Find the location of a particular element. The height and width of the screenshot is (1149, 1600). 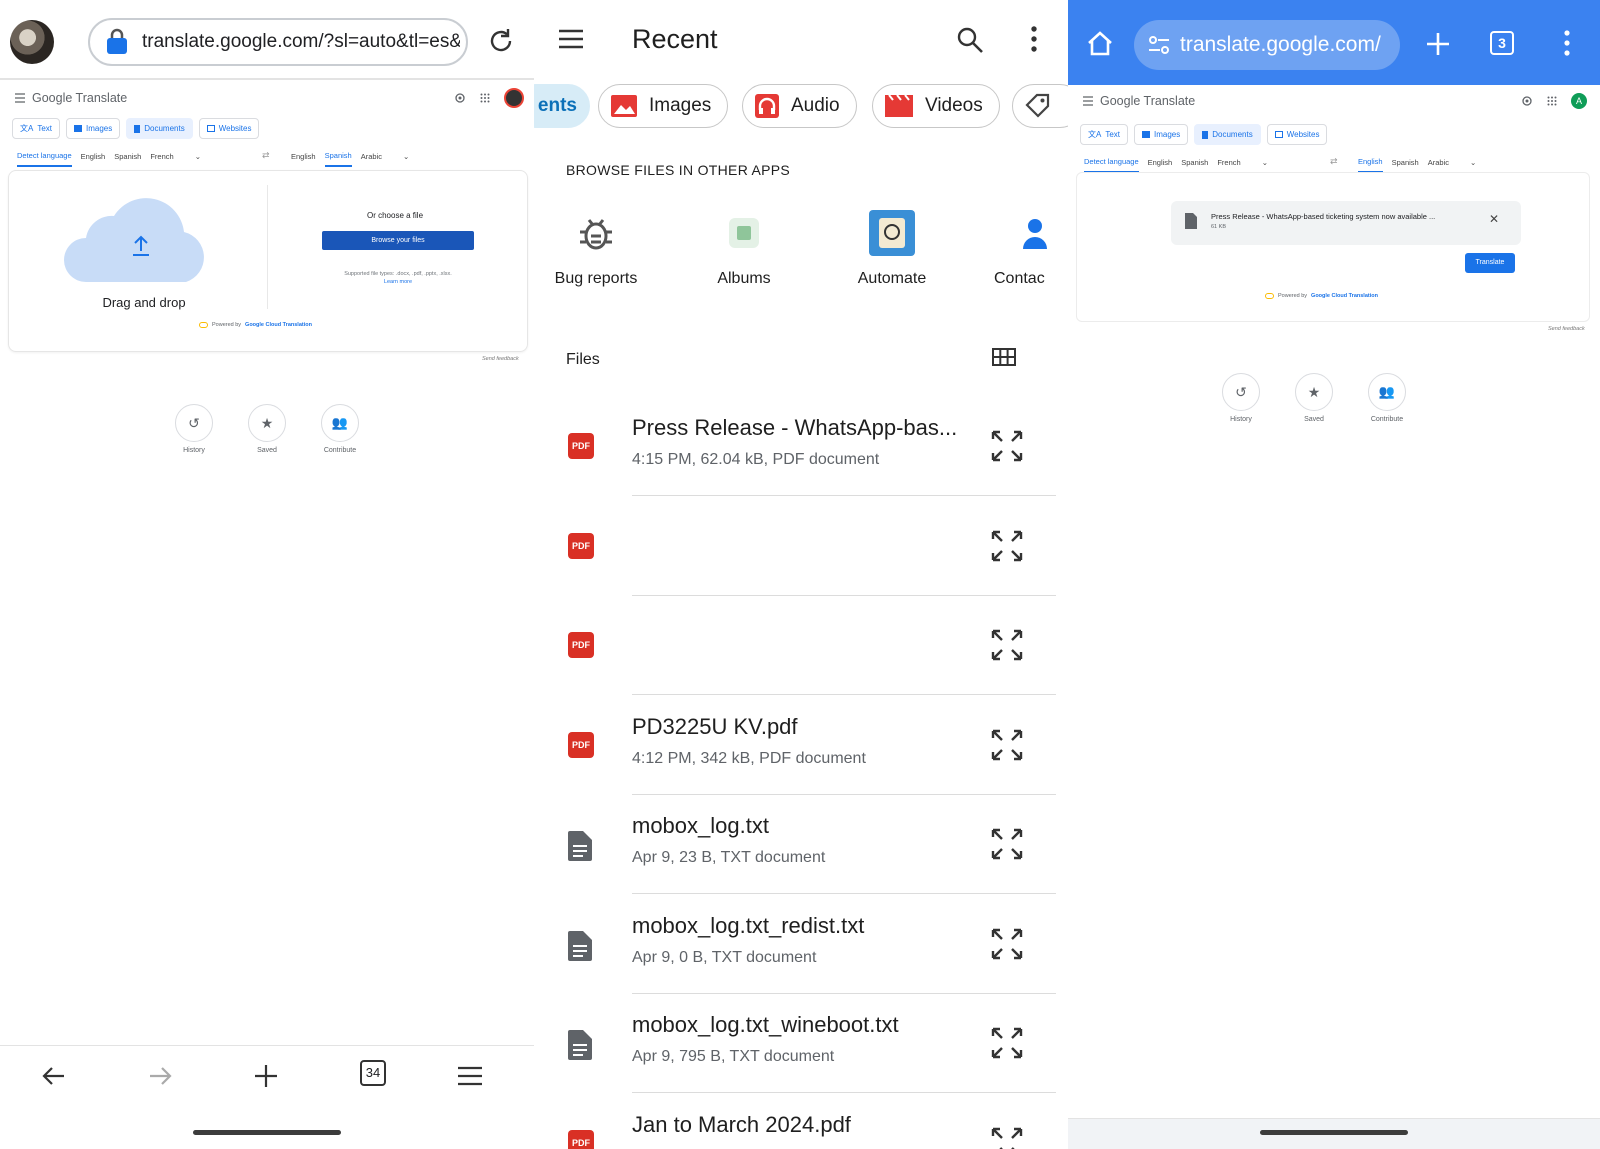

tune-icon is located at coordinates (1159, 45).